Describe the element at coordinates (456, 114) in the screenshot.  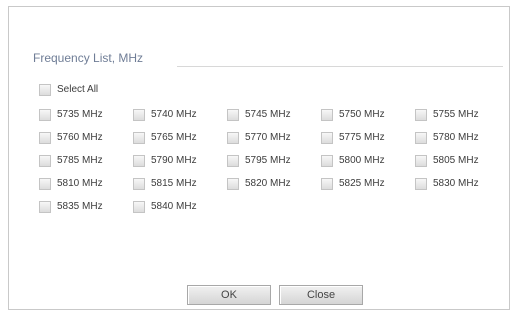
I see `frequency-label: 5755 MHz` at that location.